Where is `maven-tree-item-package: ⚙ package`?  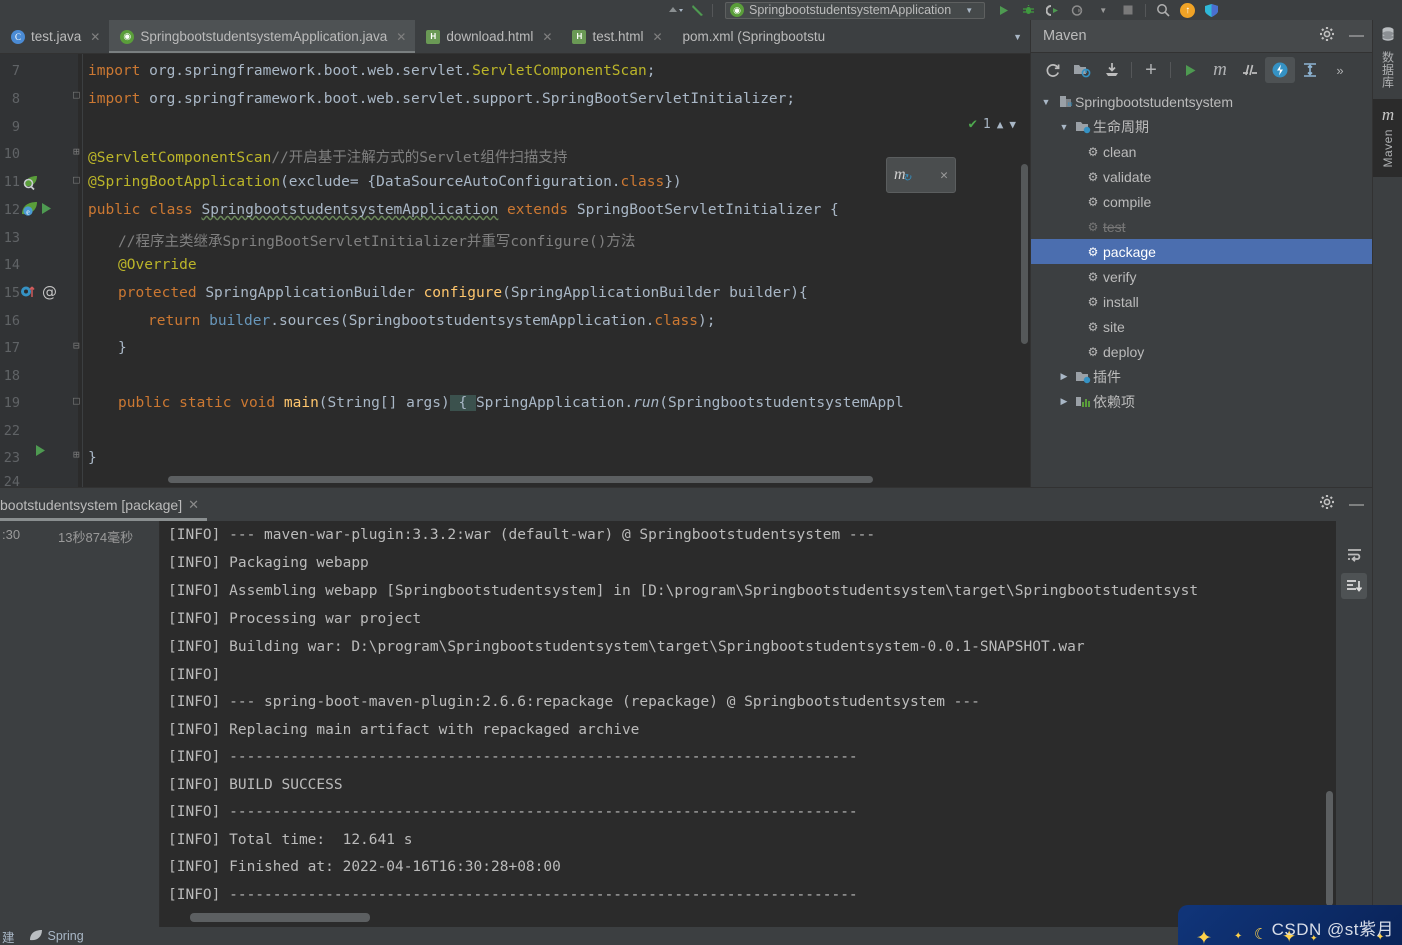
maven-tree-item-package: ⚙ package is located at coordinates (1201, 251).